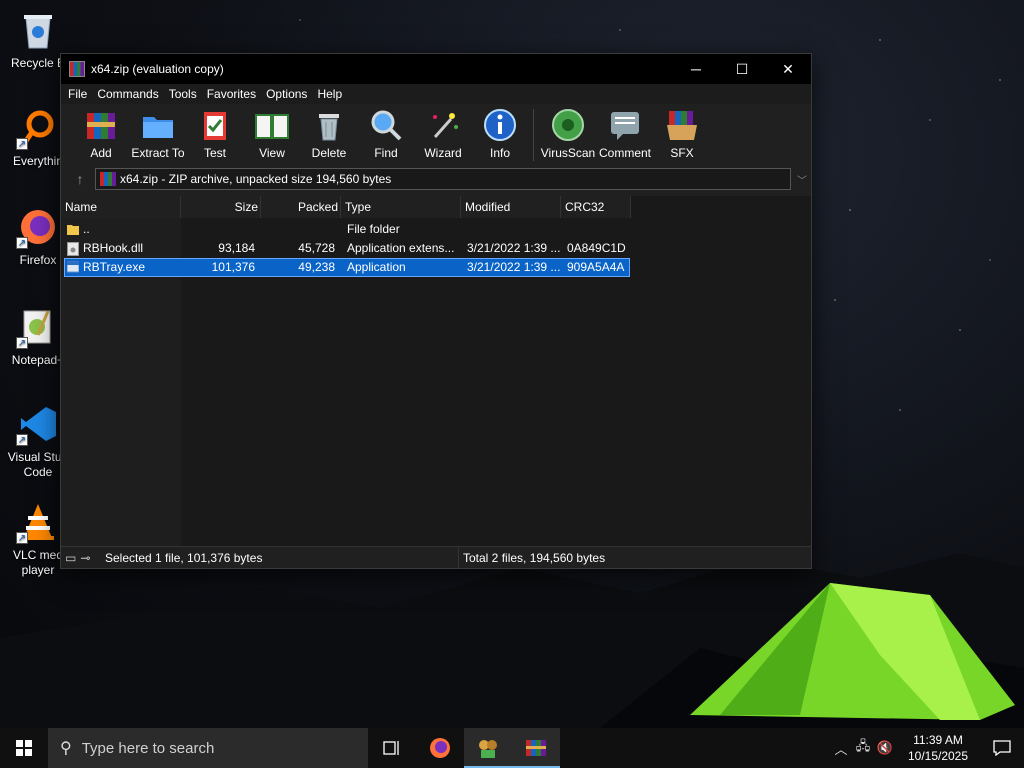 The width and height of the screenshot is (1024, 768). What do you see at coordinates (114, 267) in the screenshot?
I see `cell-name: RBTray.exe` at bounding box center [114, 267].